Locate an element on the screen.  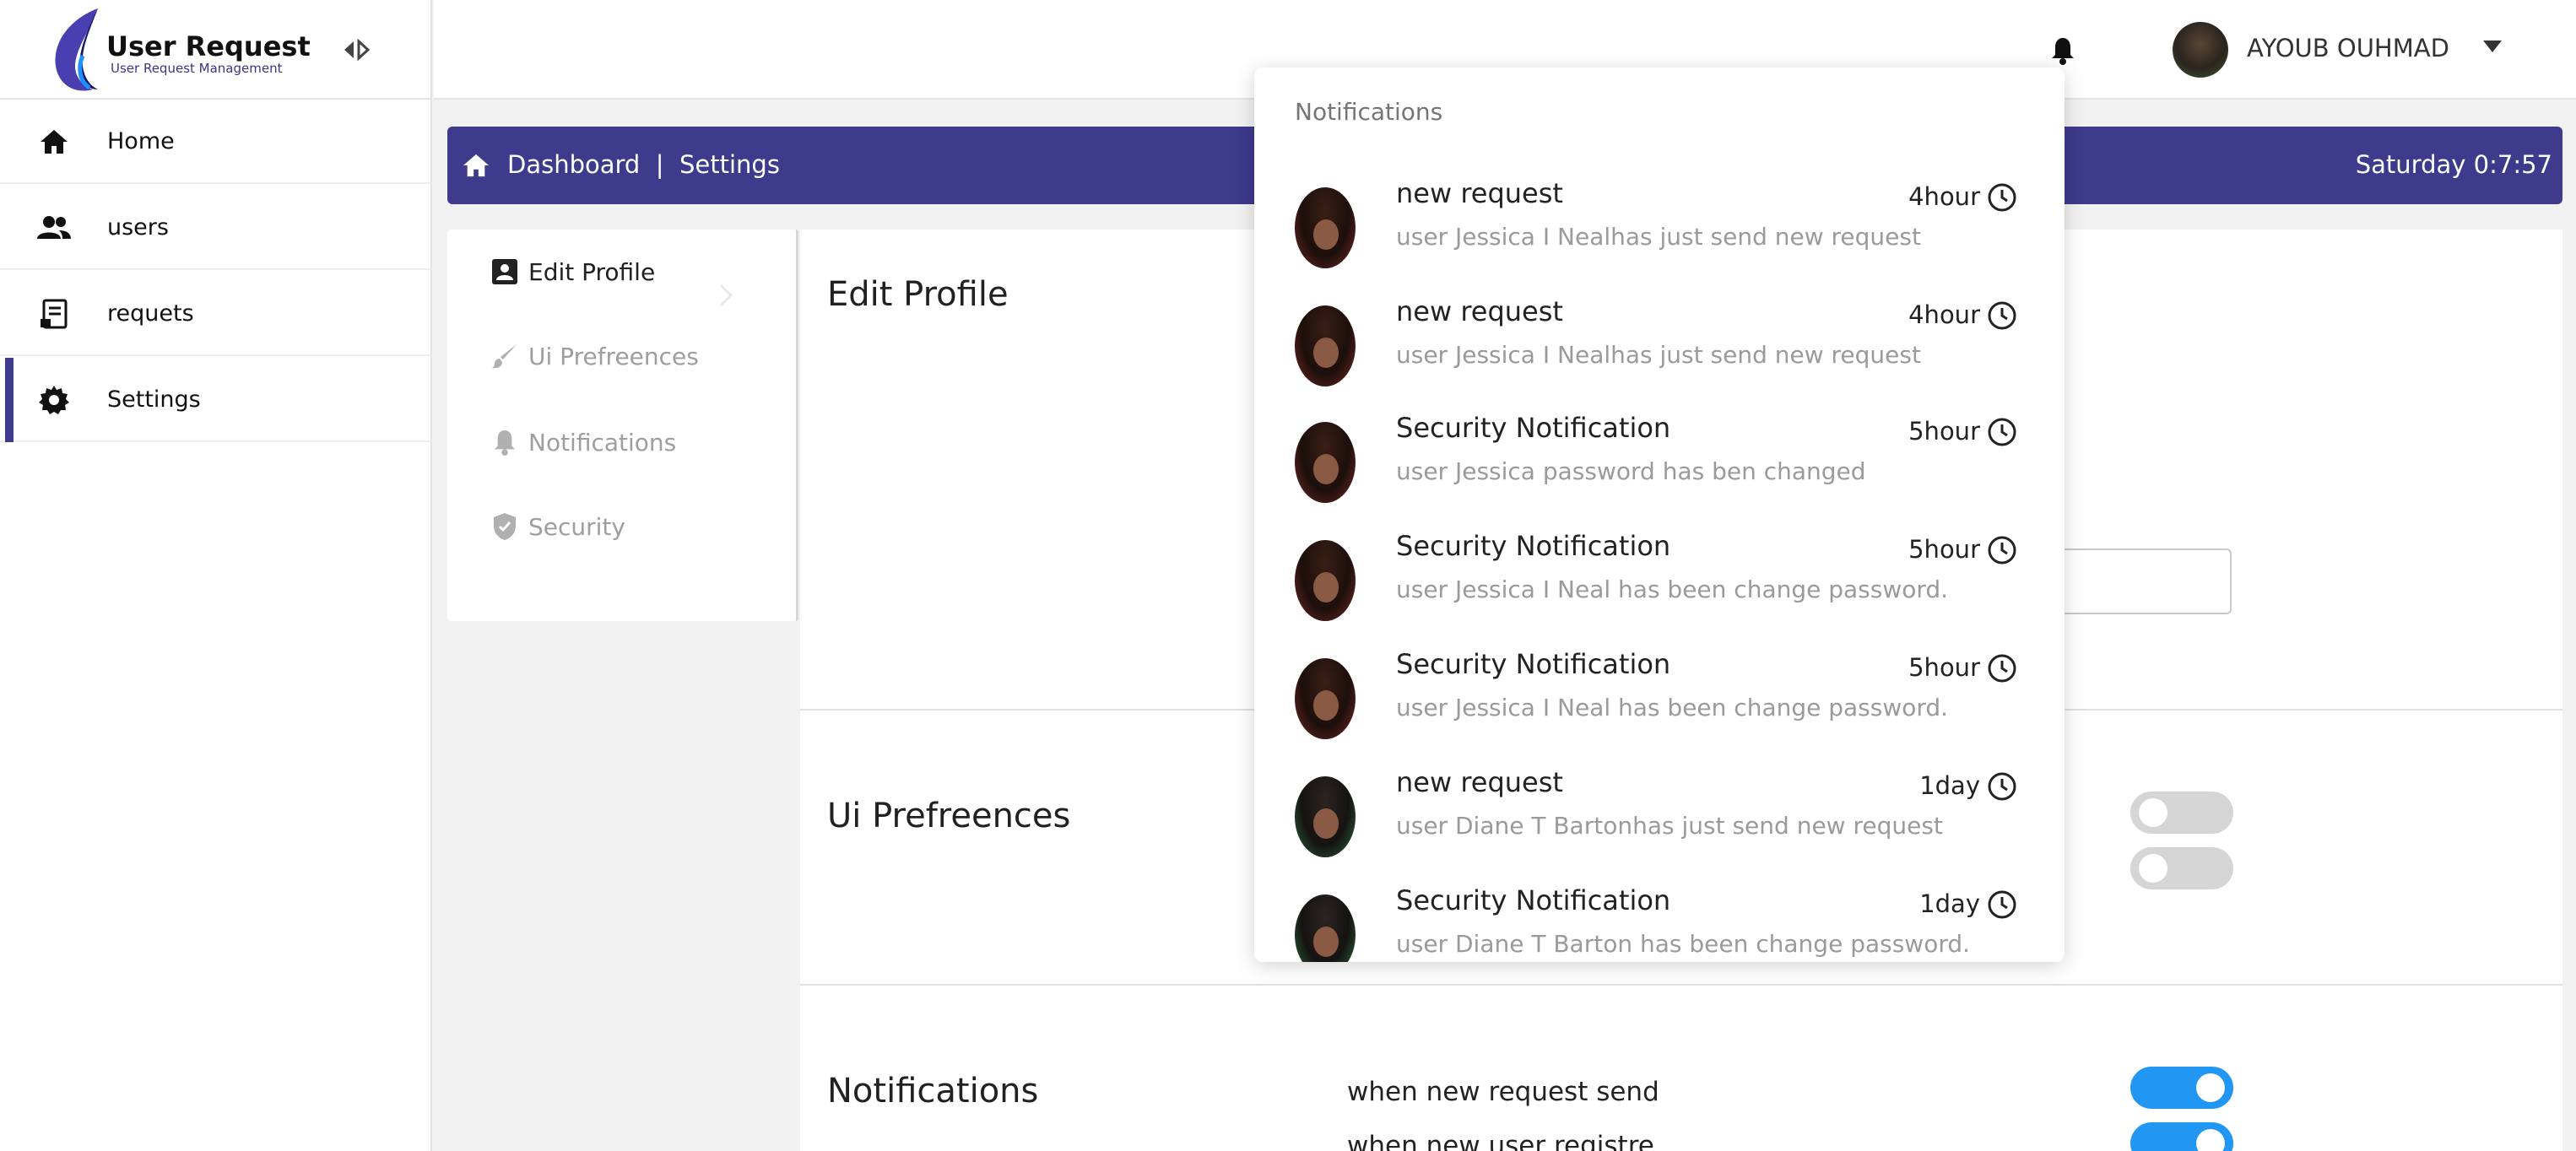
sidebar-item-requests: requets is located at coordinates (216, 314).